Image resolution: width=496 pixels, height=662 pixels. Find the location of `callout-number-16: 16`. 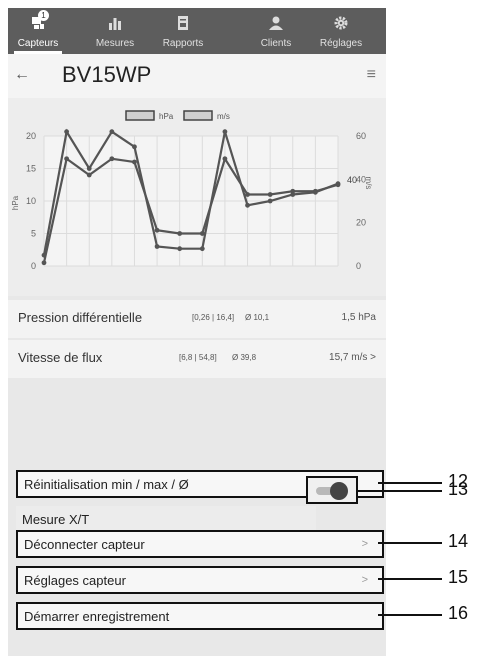

callout-number-16: 16 is located at coordinates (458, 613).